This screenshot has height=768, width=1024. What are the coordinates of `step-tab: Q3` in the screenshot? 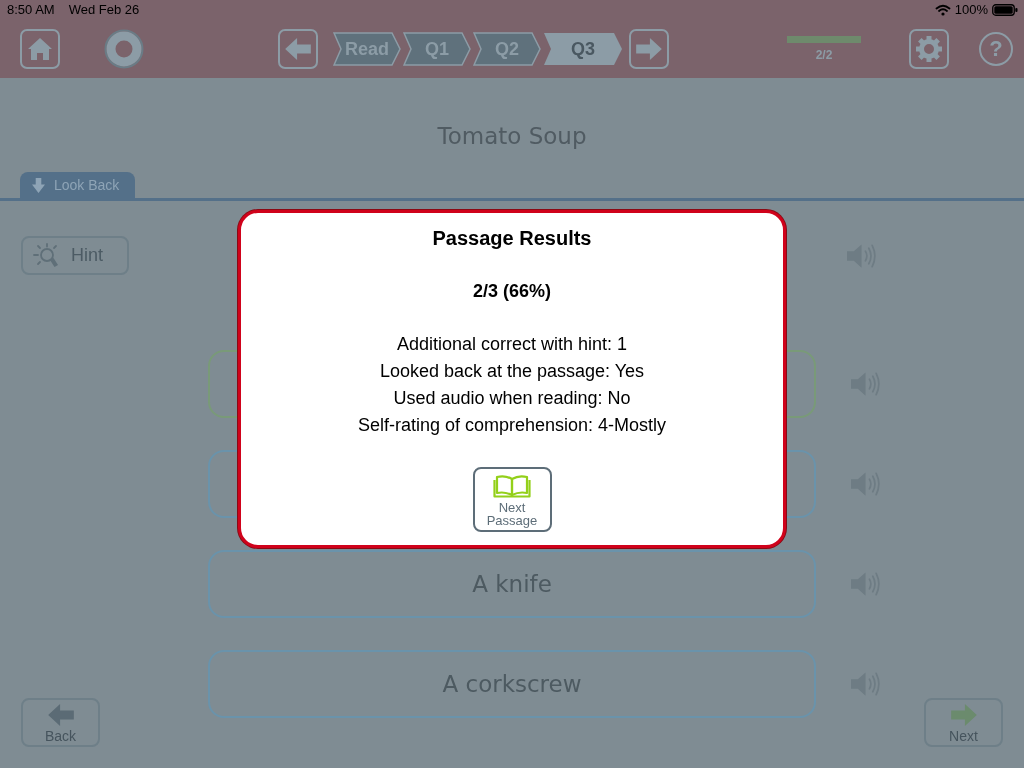 It's located at (583, 49).